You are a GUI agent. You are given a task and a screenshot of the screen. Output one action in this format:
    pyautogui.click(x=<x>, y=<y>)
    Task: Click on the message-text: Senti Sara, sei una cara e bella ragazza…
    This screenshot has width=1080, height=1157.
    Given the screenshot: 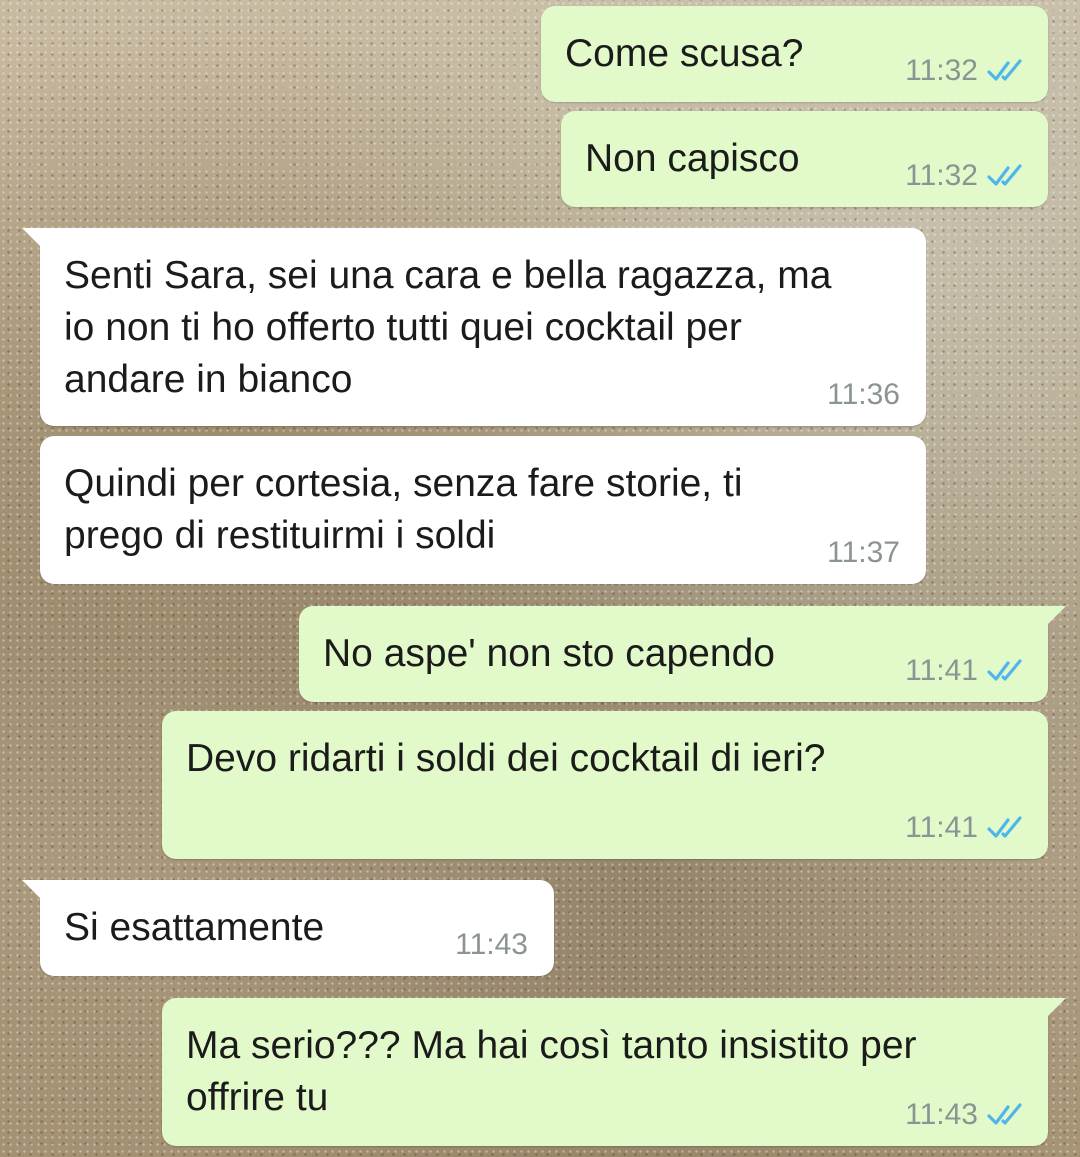 What is the action you would take?
    pyautogui.click(x=448, y=327)
    